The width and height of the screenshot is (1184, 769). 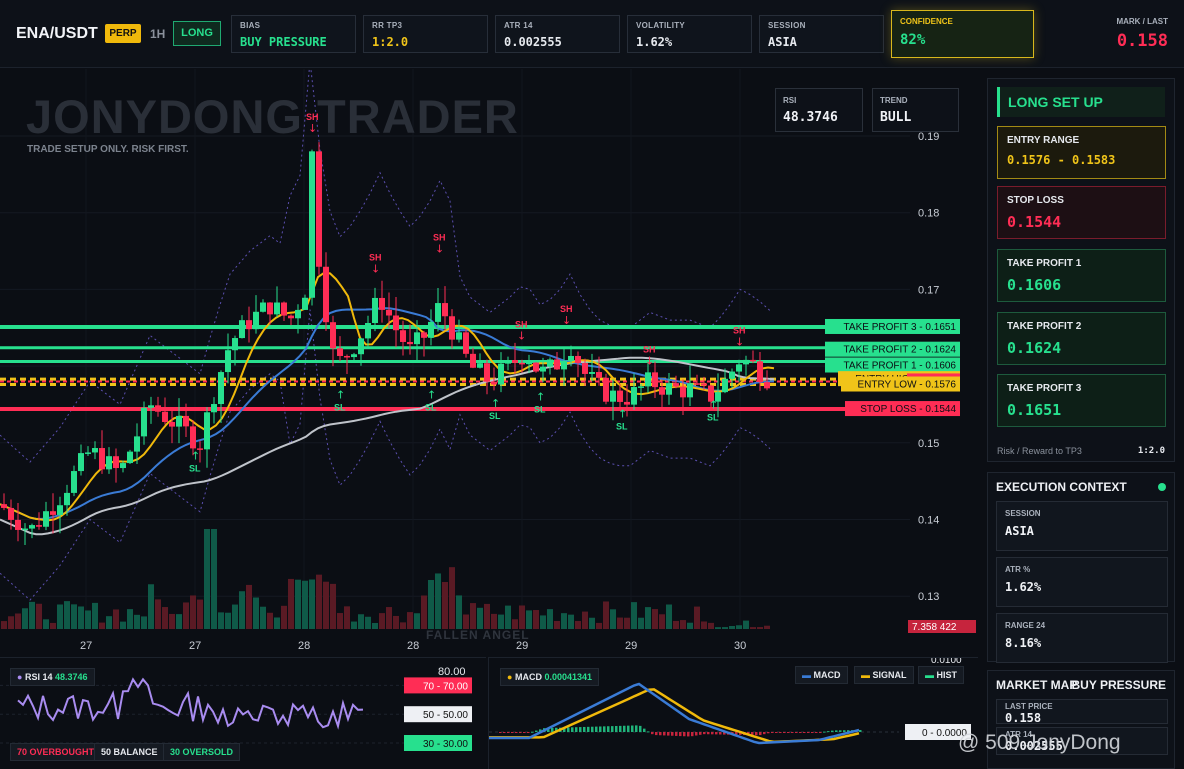 I want to click on risk-reward-label: Risk / Reward to TP3, so click(x=1039, y=451).